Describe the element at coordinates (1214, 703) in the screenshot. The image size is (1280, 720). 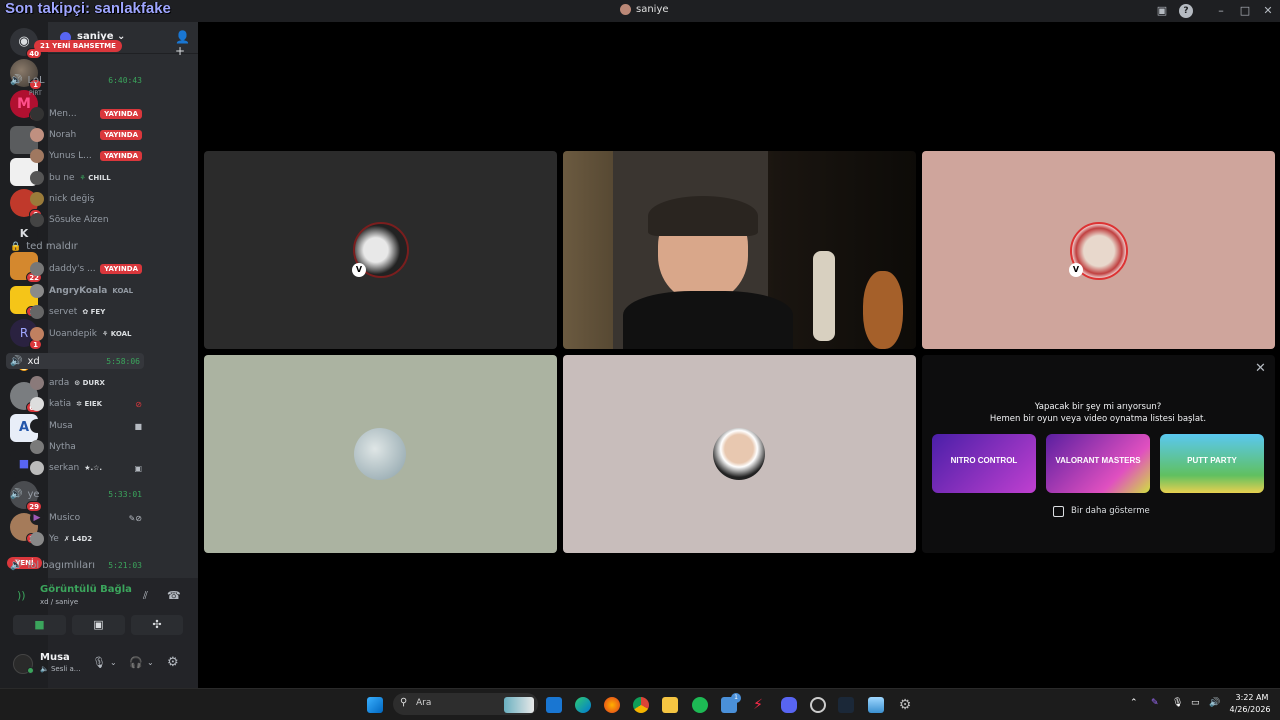
I see `tray-volume-icon: 🔊` at that location.